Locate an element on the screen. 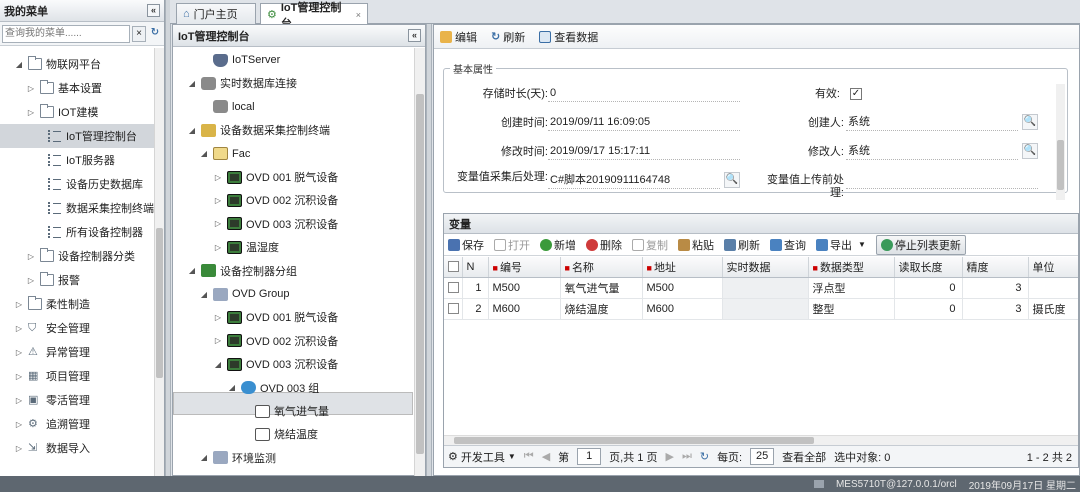 This screenshot has width=1080, height=492. modified-time-field: 2019/09/17 15:17:11 is located at coordinates (644, 152).